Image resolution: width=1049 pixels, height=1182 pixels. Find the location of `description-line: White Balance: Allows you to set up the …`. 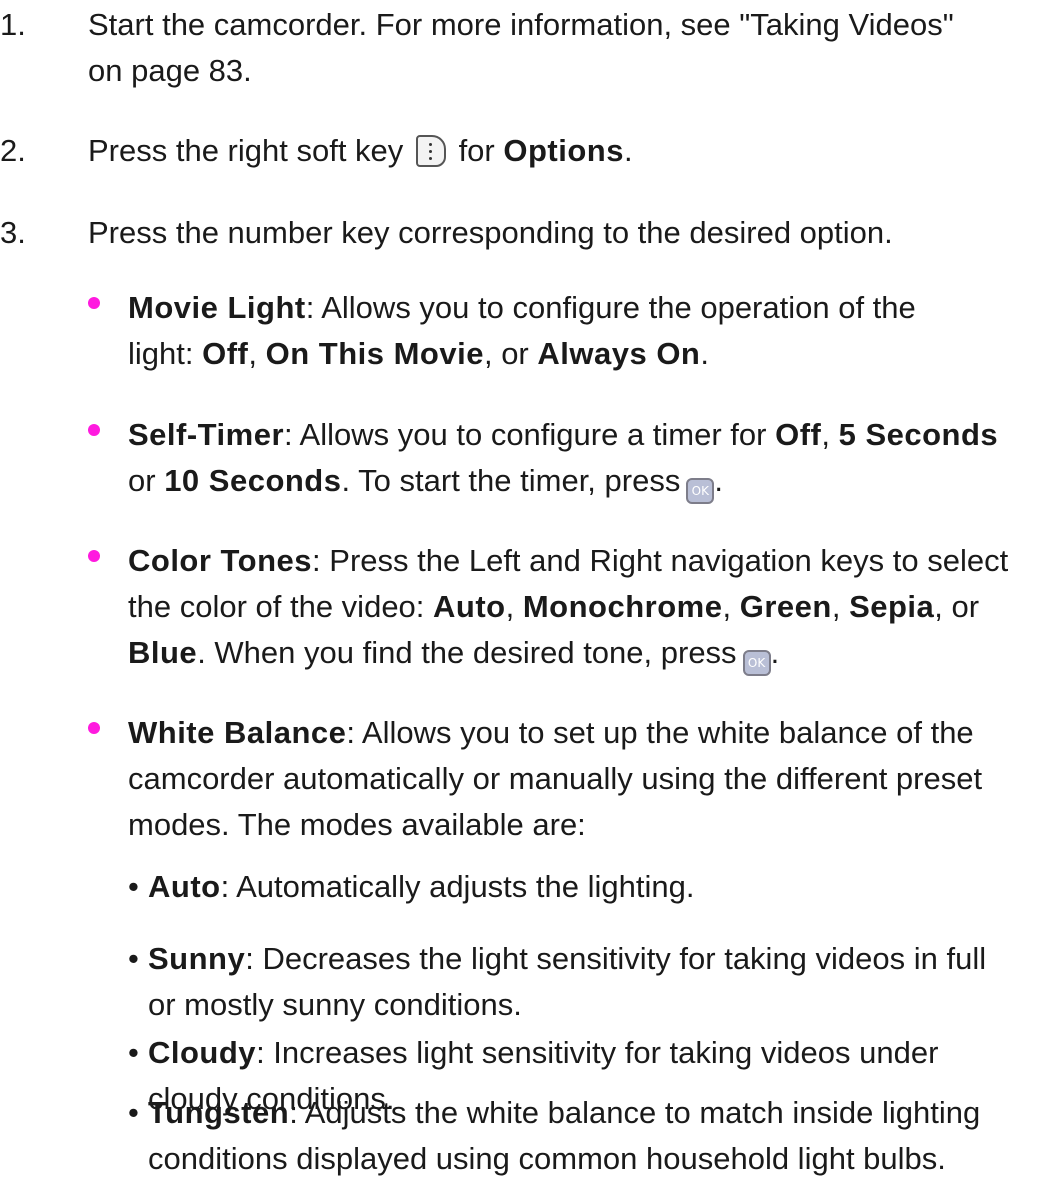

description-line: White Balance: Allows you to set up the … is located at coordinates (587, 733).